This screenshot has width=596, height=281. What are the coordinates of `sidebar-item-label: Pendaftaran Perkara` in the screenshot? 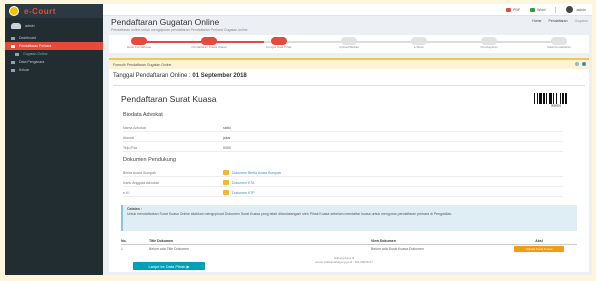 It's located at (35, 46).